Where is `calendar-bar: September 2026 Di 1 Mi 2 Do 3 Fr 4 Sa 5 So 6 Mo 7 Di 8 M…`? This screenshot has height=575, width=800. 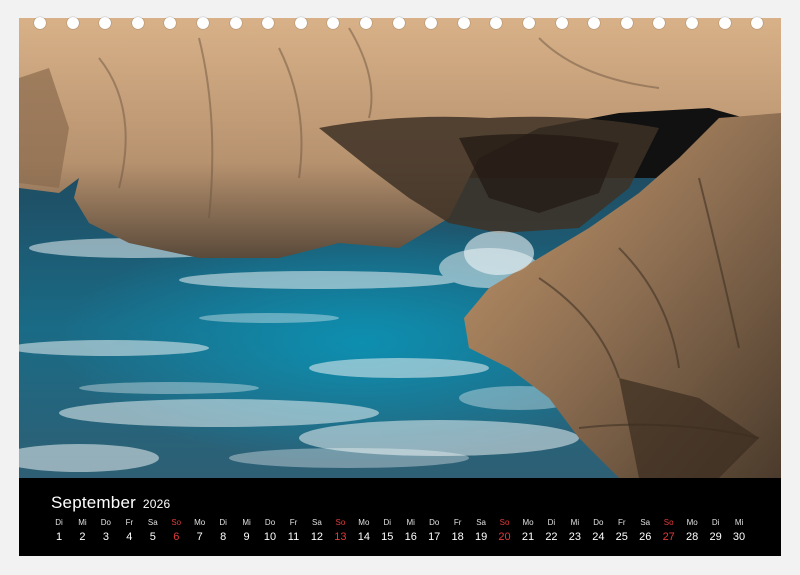 calendar-bar: September 2026 Di 1 Mi 2 Do 3 Fr 4 Sa 5 So 6 Mo 7 Di 8 M… is located at coordinates (400, 517).